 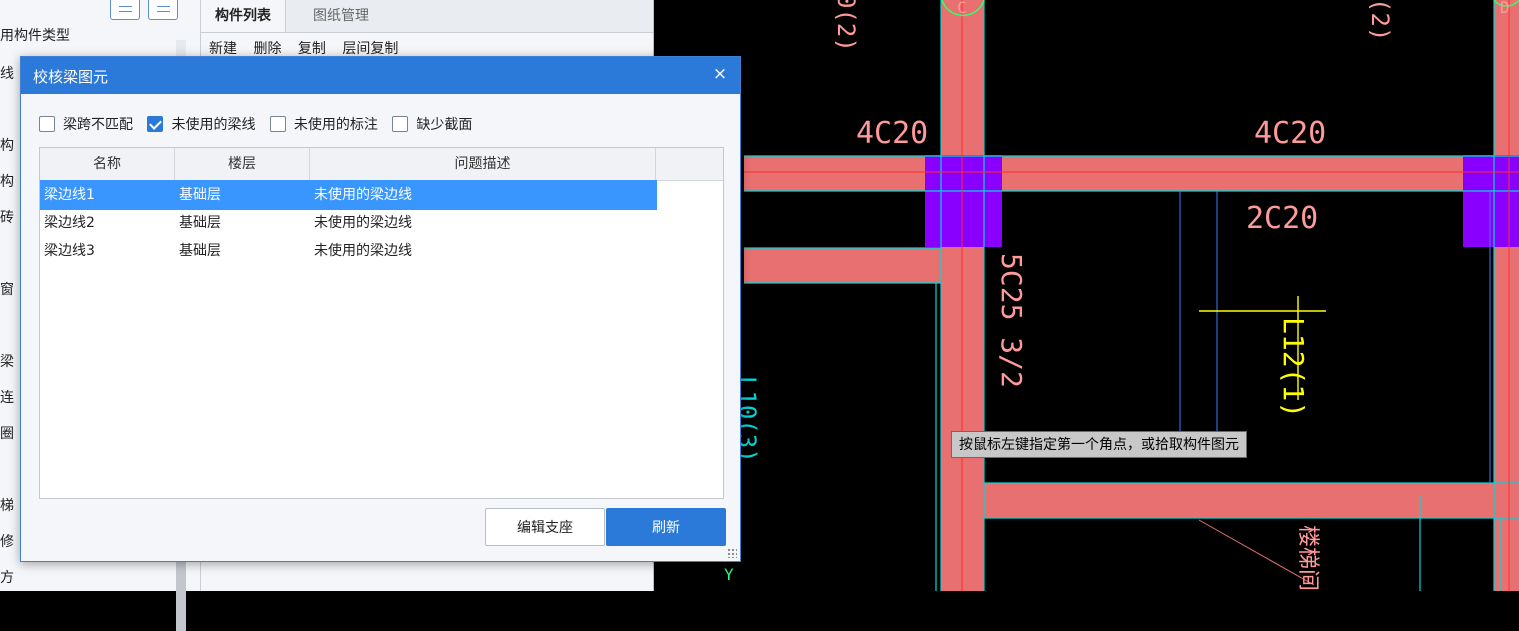 What do you see at coordinates (69, 223) in the screenshot?
I see `table-cell-name: 梁边线2` at bounding box center [69, 223].